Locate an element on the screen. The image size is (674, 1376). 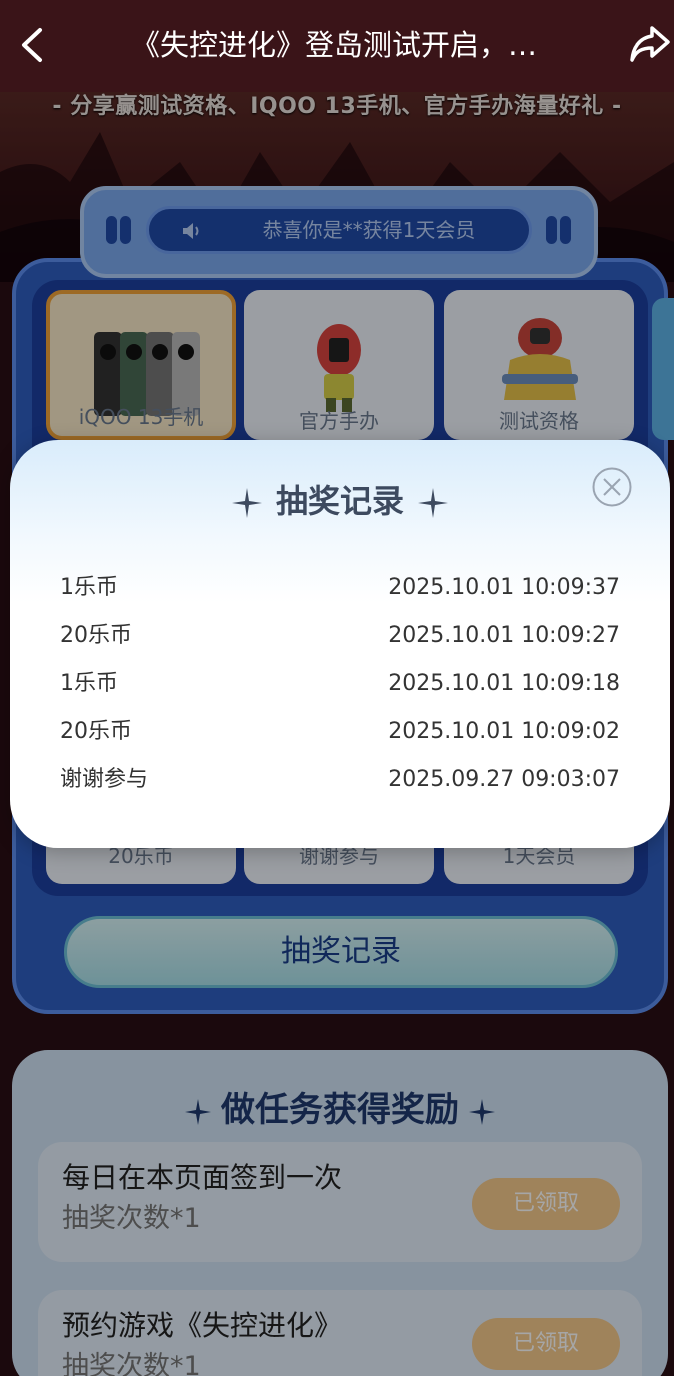
record-row: 1乐币 2025.10.01 10:09:18 is located at coordinates (340, 684).